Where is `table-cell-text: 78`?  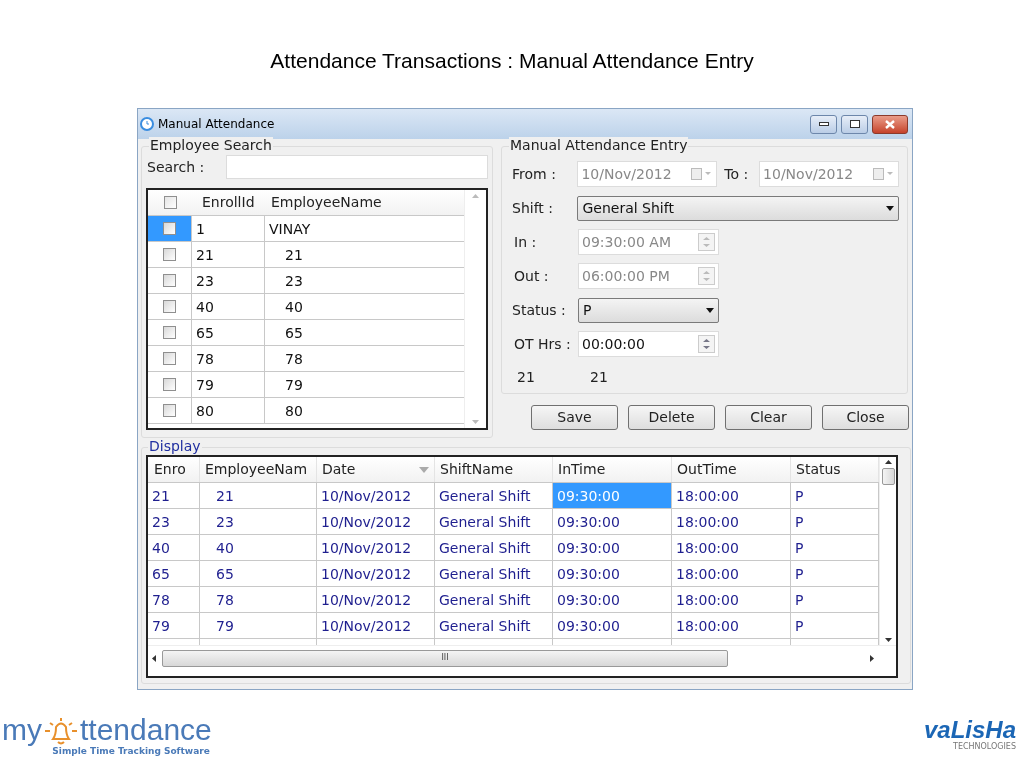 table-cell-text: 78 is located at coordinates (294, 359).